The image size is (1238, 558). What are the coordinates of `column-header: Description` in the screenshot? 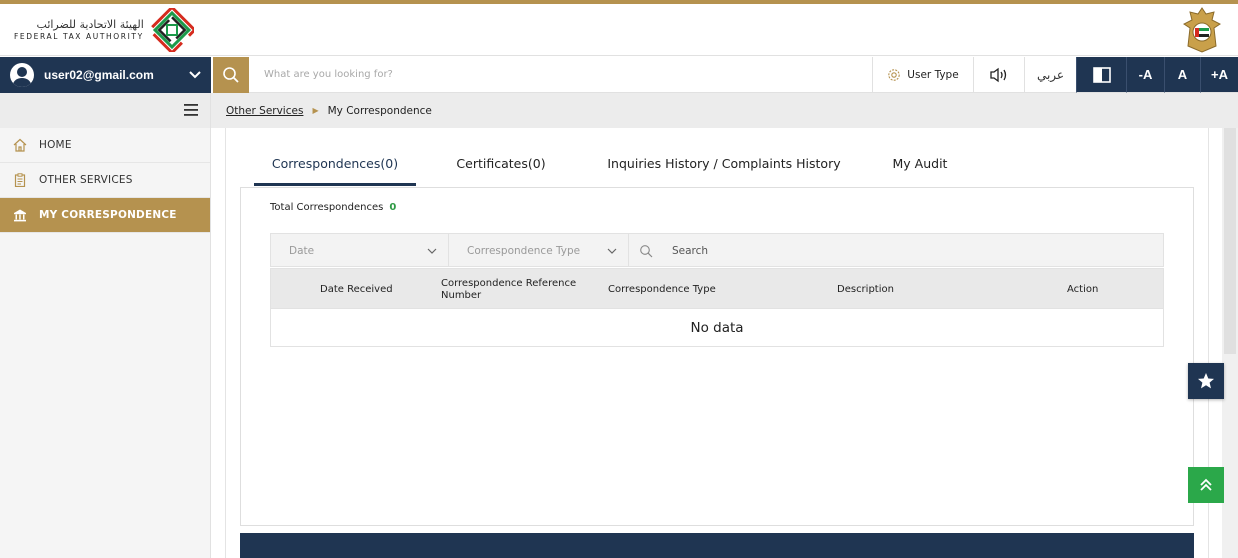 It's located at (865, 289).